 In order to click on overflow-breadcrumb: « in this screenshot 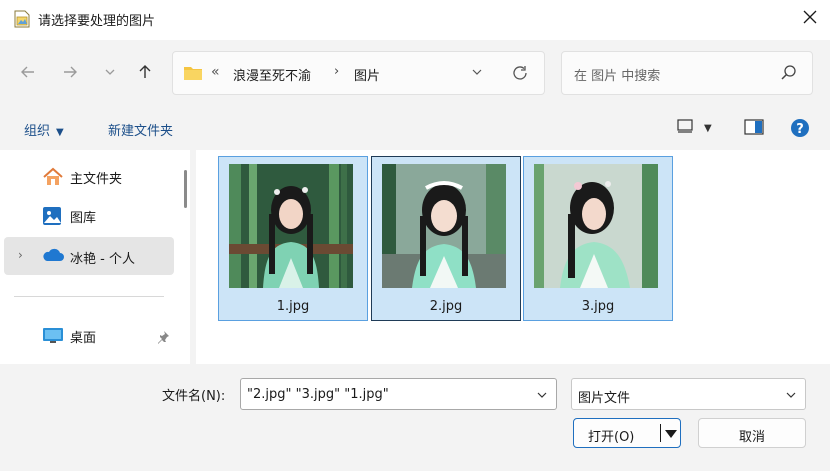, I will do `click(215, 72)`.